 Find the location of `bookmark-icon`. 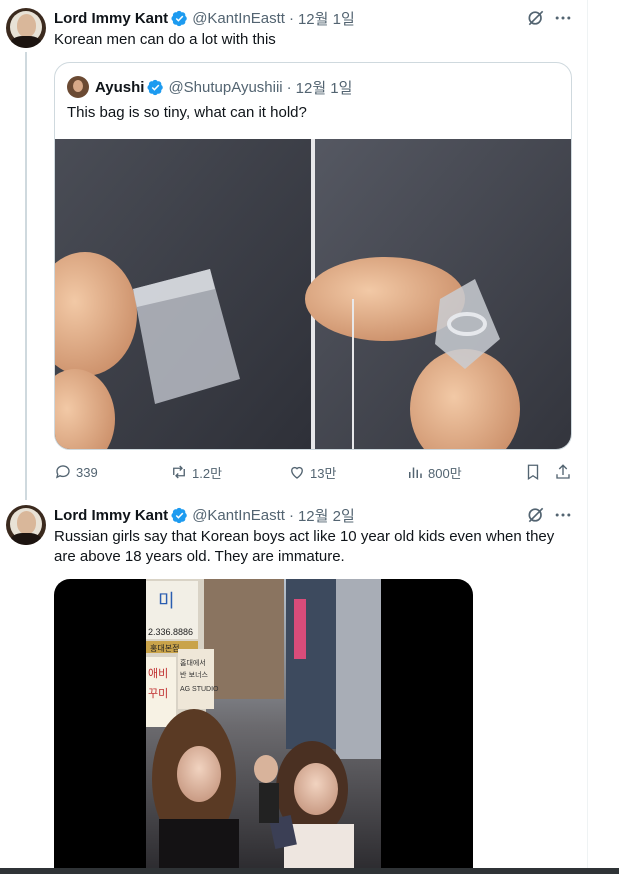

bookmark-icon is located at coordinates (533, 472).